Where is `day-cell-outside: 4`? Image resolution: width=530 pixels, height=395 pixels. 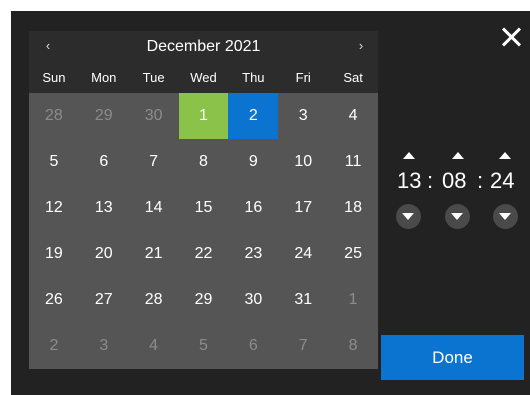
day-cell-outside: 4 is located at coordinates (154, 346).